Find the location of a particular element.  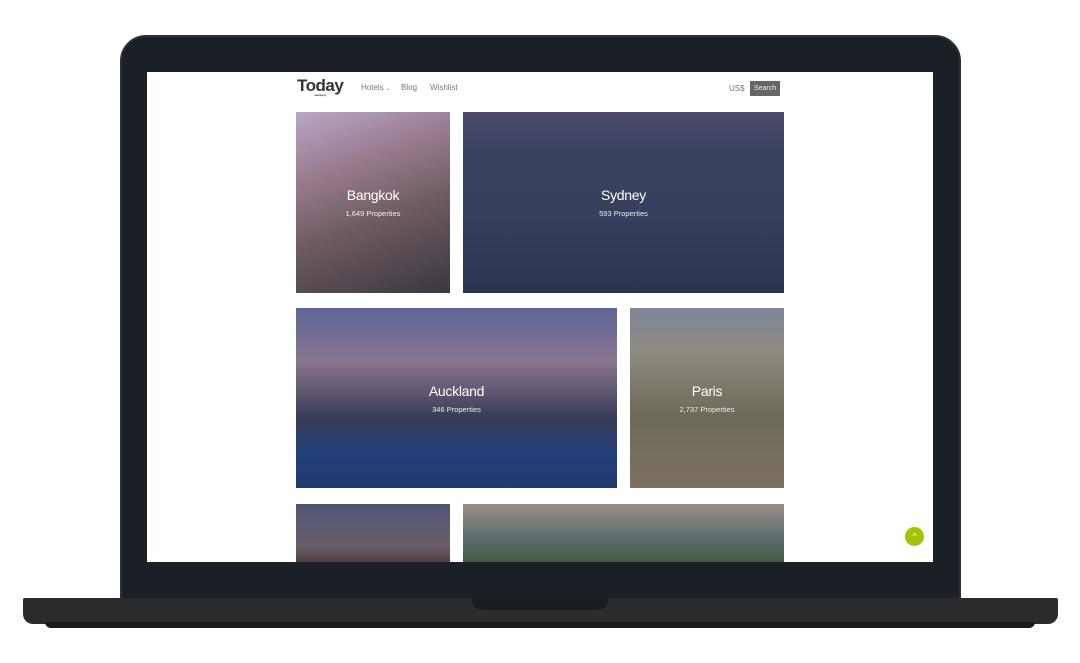

laptop-base-shadow is located at coordinates (540, 625).